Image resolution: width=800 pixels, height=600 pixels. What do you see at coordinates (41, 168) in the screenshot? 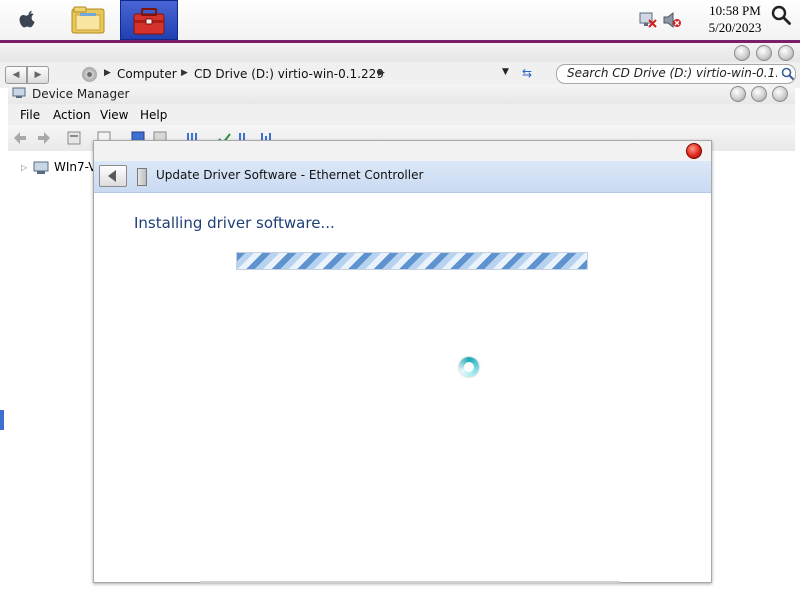
I see `computer-icon` at bounding box center [41, 168].